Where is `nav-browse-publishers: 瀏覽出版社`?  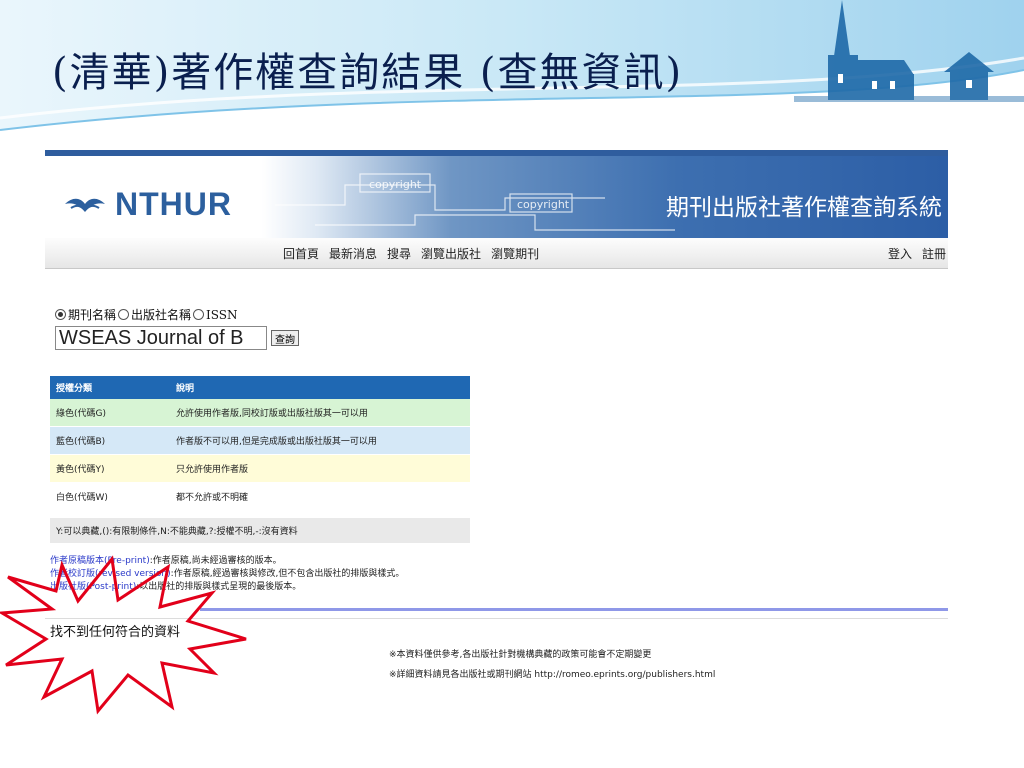
nav-browse-publishers: 瀏覽出版社 is located at coordinates (451, 253).